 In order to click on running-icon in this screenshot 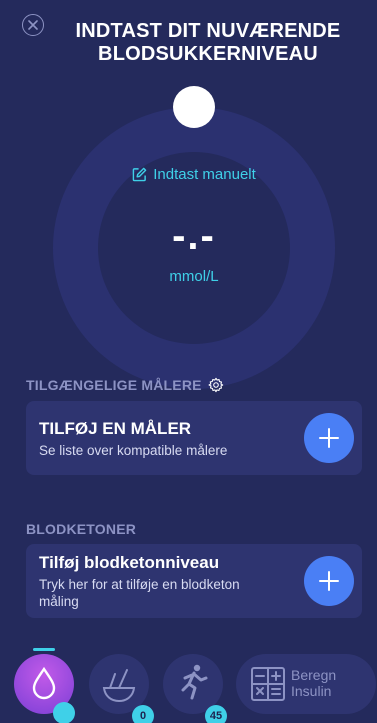, I will do `click(194, 682)`.